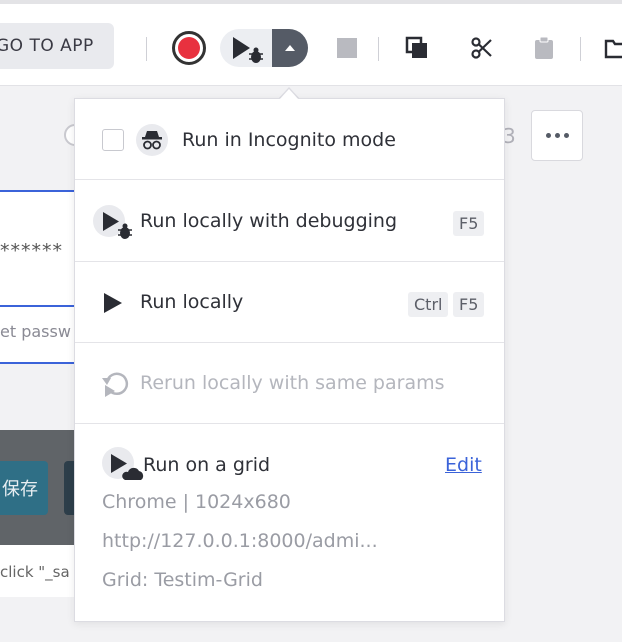  I want to click on password-hint: et passw, so click(35, 331).